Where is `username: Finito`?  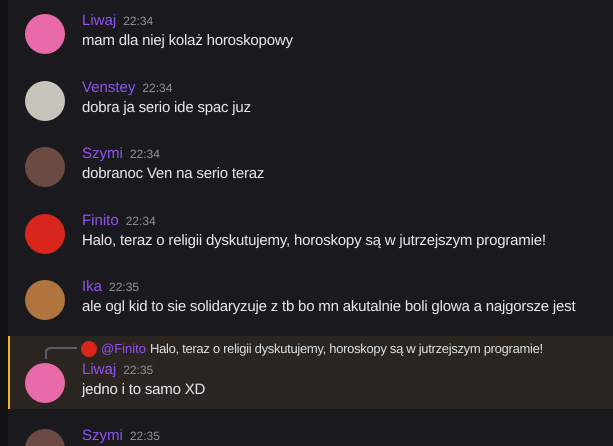 username: Finito is located at coordinates (100, 220).